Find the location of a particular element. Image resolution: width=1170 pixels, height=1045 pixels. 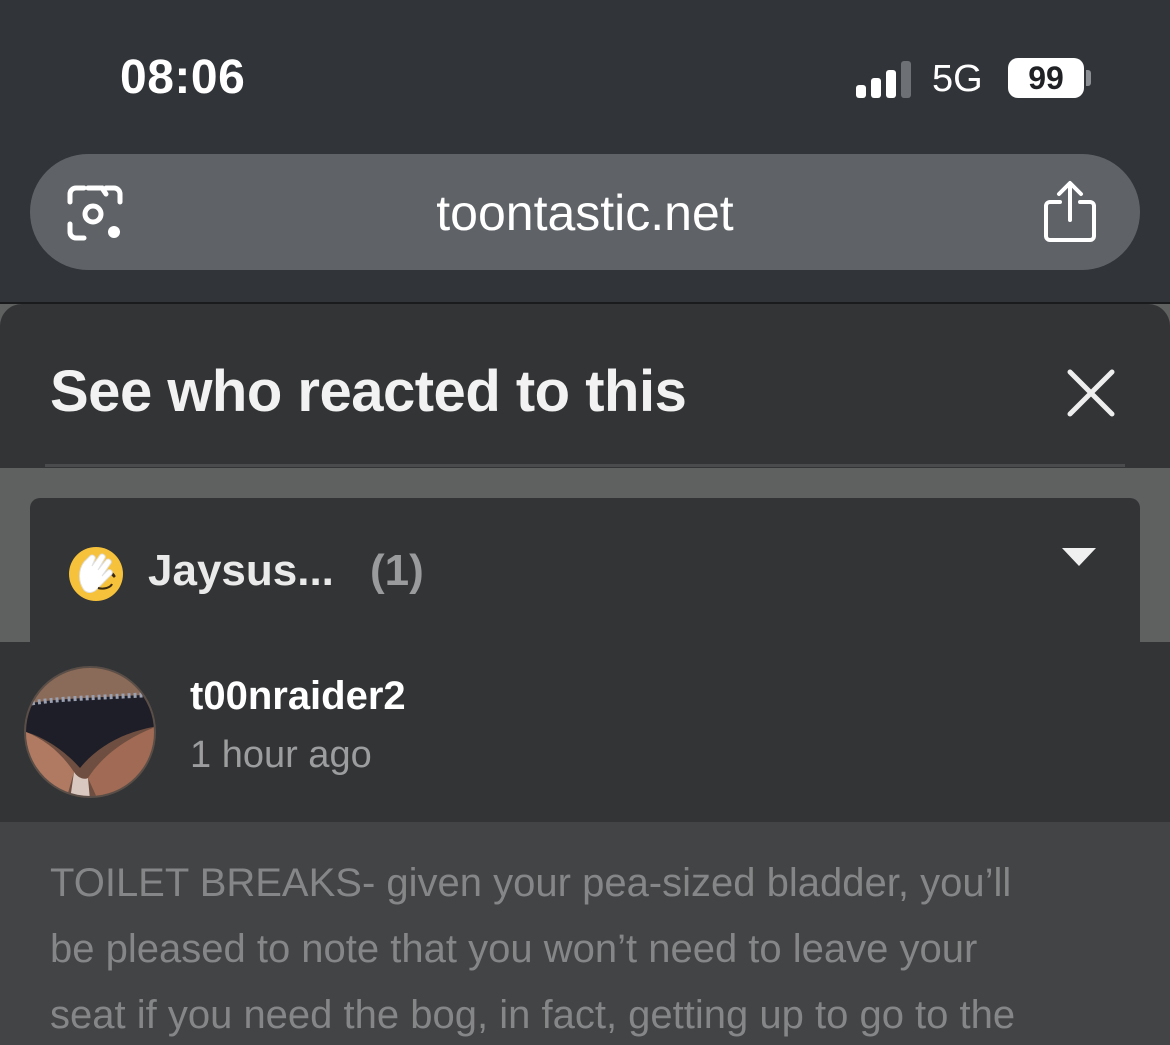

reaction-count: (1) is located at coordinates (397, 570).